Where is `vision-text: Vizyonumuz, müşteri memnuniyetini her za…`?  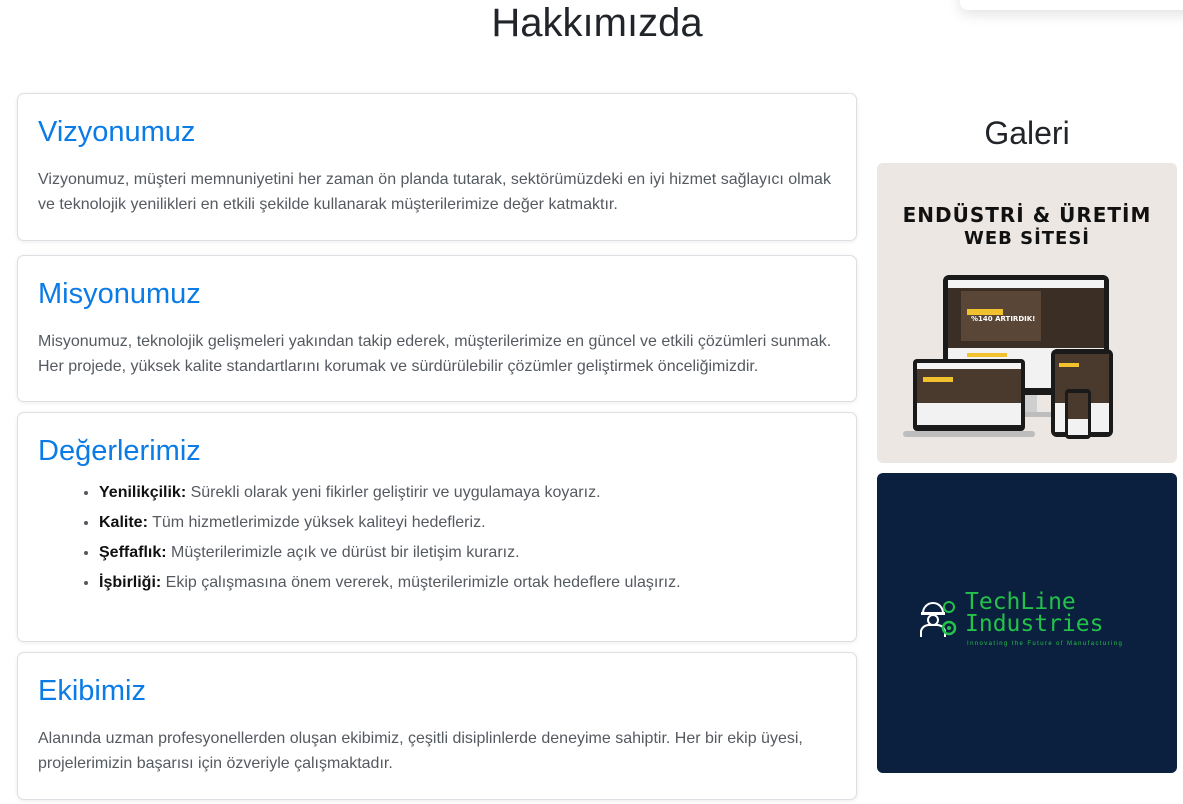 vision-text: Vizyonumuz, müşteri memnuniyetini her za… is located at coordinates (434, 192).